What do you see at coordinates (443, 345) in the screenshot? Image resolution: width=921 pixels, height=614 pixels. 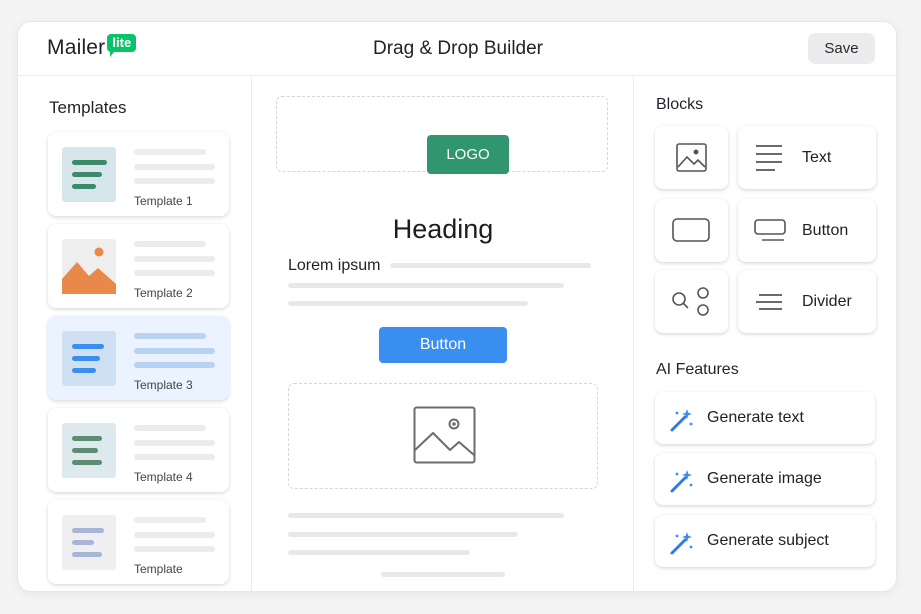 I see `canvas-cta-button: Button` at bounding box center [443, 345].